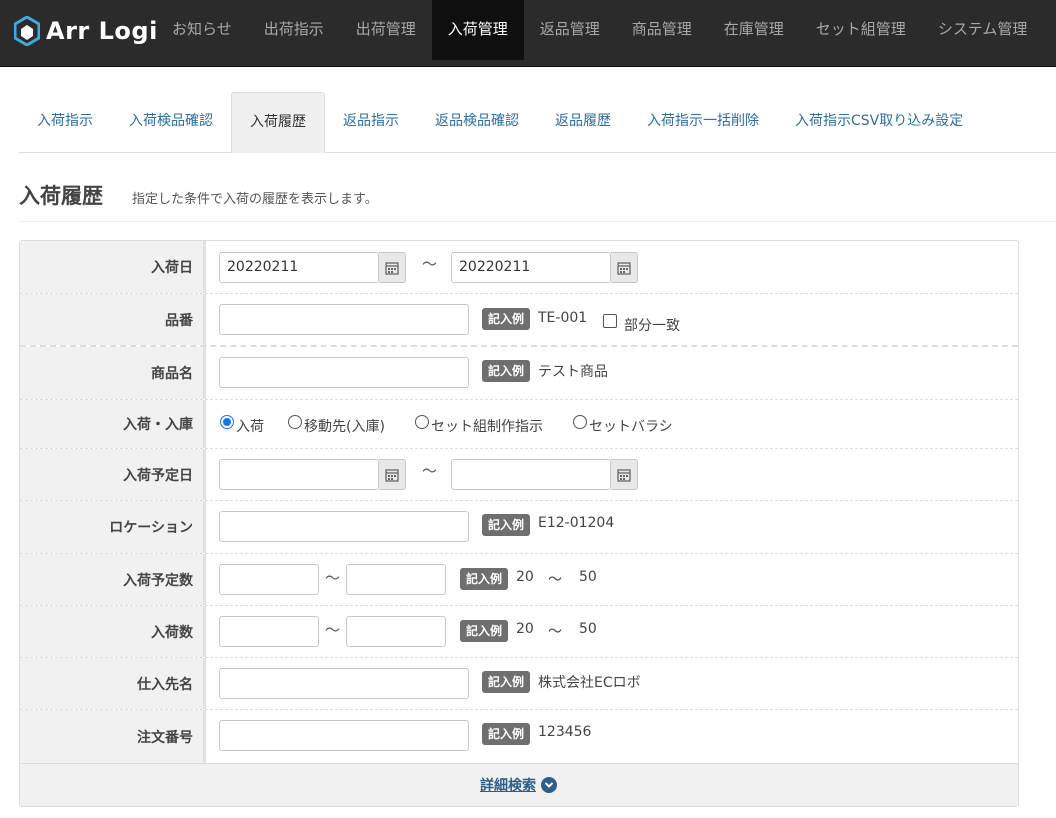 The image size is (1056, 818). I want to click on form-footer: 詳細検索, so click(519, 784).